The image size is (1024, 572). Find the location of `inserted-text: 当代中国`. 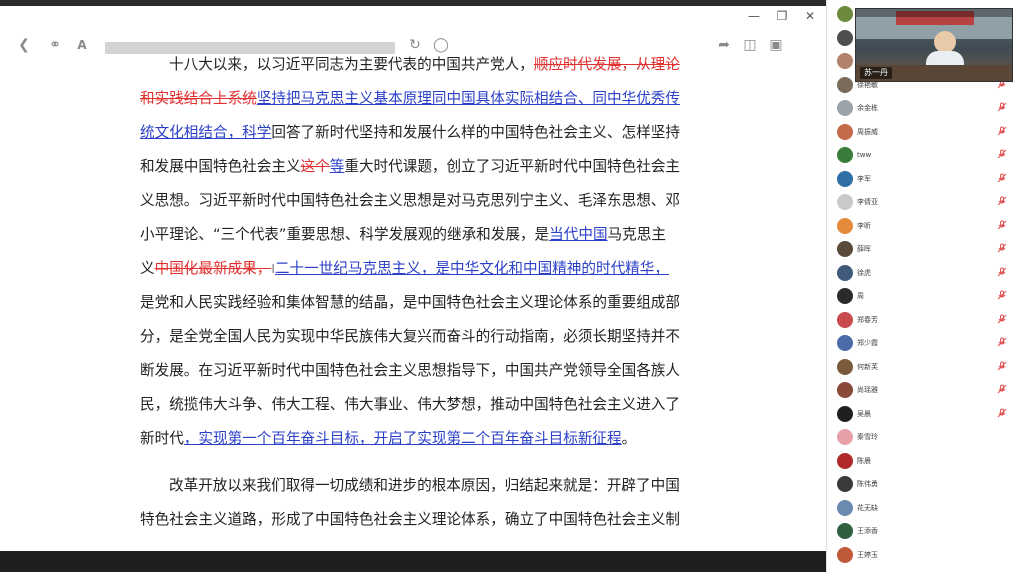

inserted-text: 当代中国 is located at coordinates (578, 234).